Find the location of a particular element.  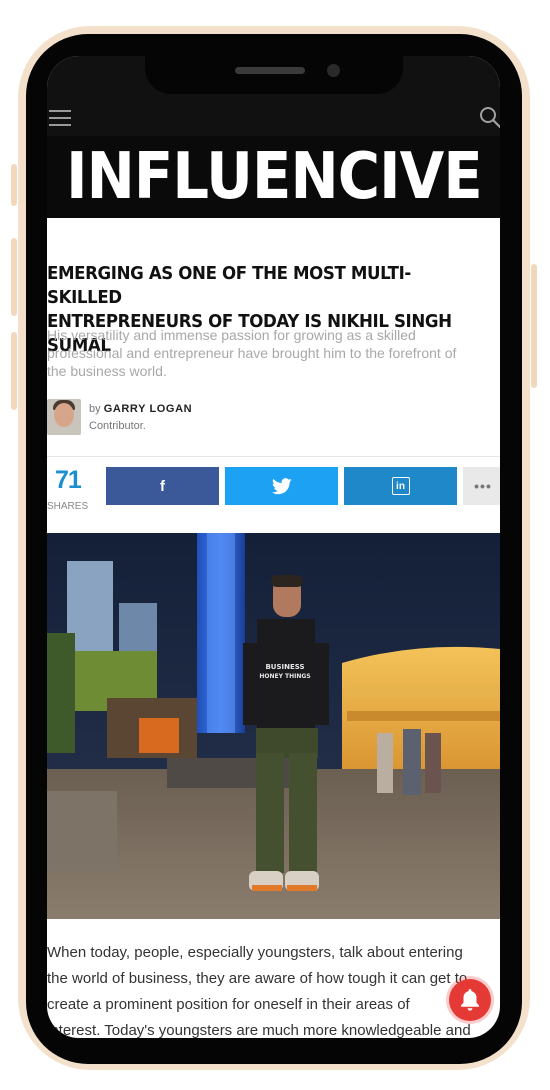

share-count: 71 is located at coordinates (68, 480).